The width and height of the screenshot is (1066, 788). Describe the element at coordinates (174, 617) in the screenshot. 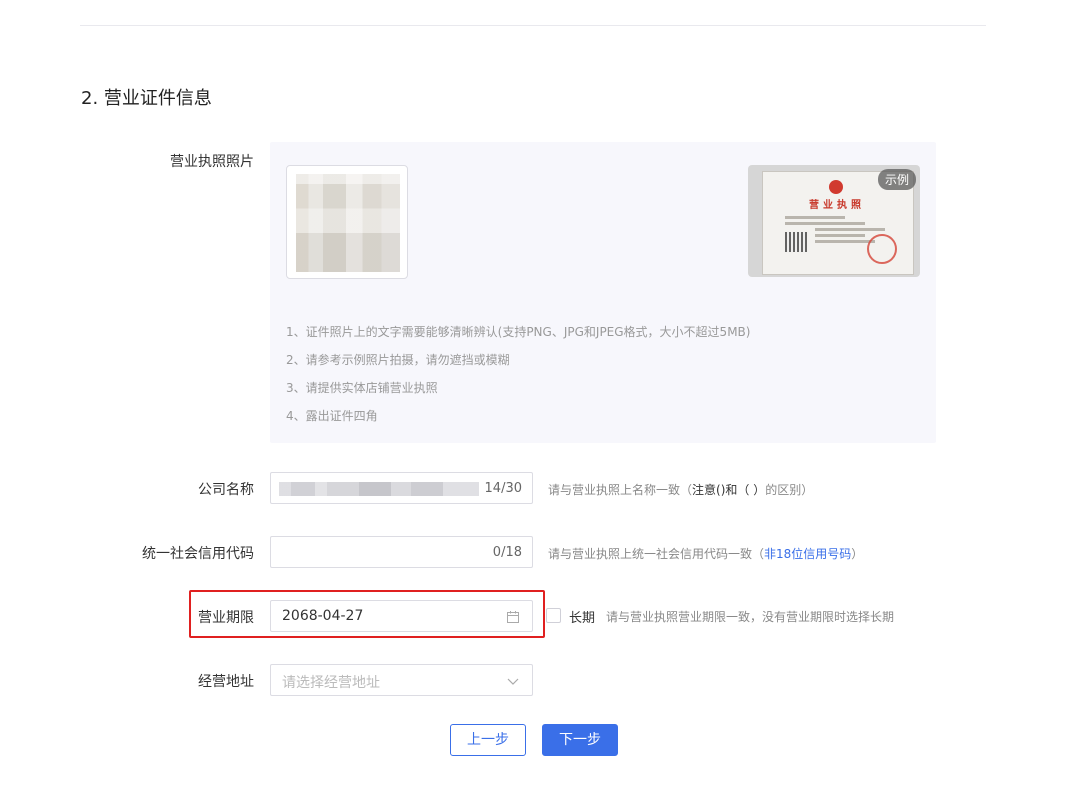

I see `business-term-label: 营业期限` at that location.